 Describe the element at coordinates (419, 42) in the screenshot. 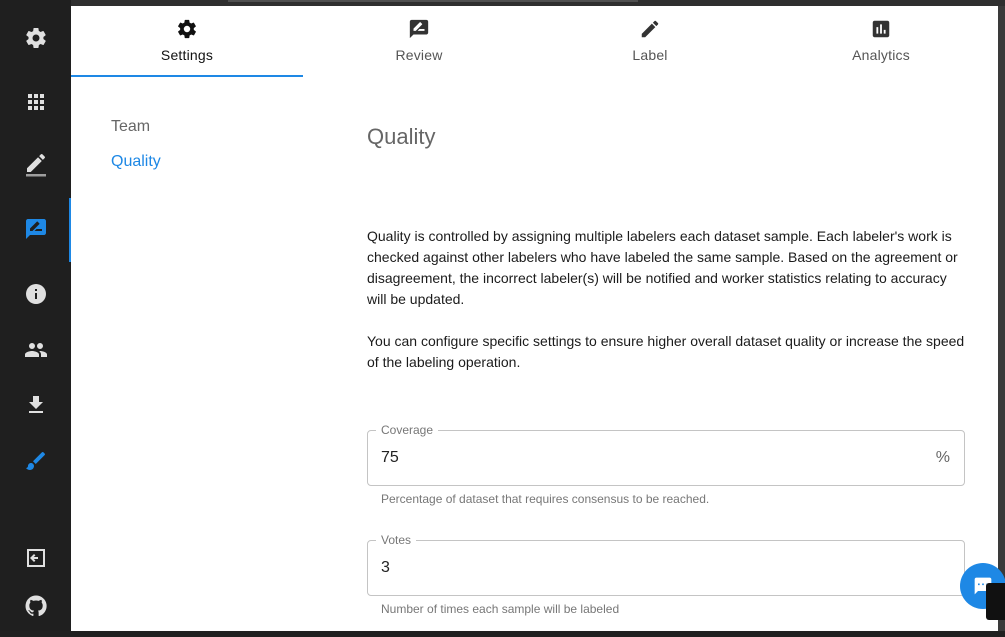

I see `tab-review: Review` at that location.